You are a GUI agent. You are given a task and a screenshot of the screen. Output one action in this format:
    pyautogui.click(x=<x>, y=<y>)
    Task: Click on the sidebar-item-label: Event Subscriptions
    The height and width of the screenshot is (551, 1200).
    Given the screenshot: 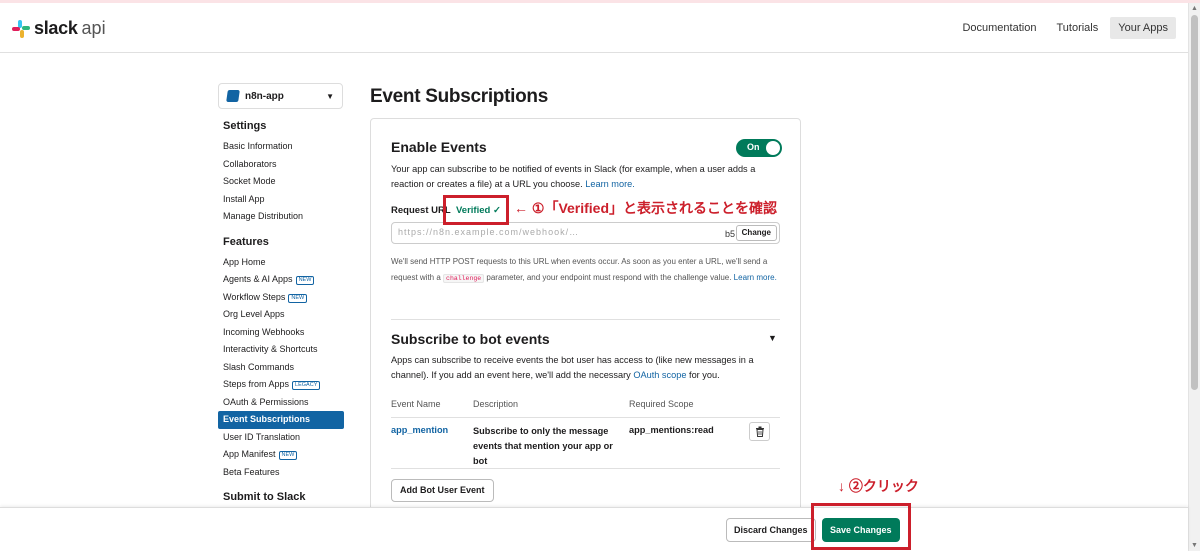 What is the action you would take?
    pyautogui.click(x=267, y=419)
    